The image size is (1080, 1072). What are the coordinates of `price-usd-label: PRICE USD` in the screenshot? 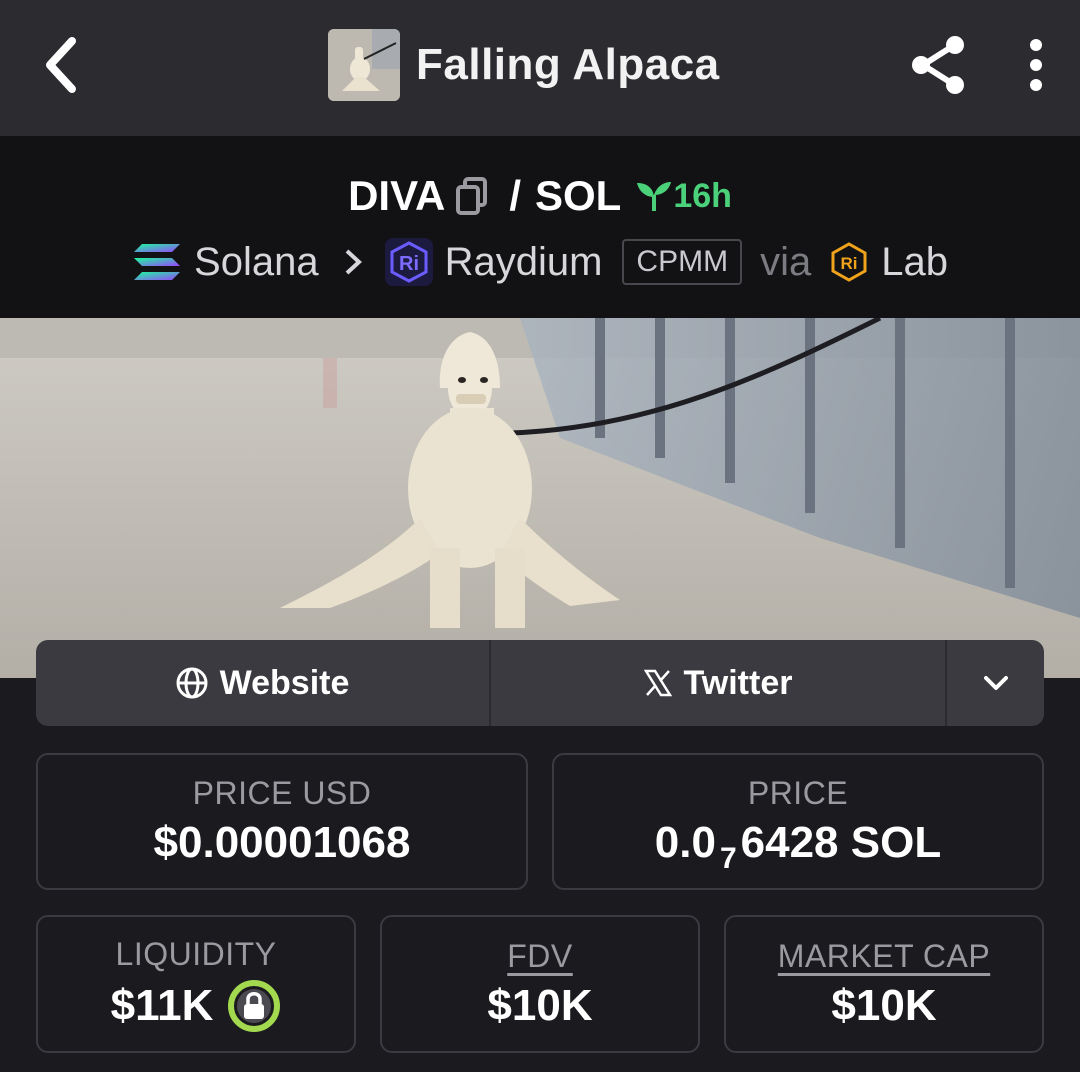 It's located at (282, 793).